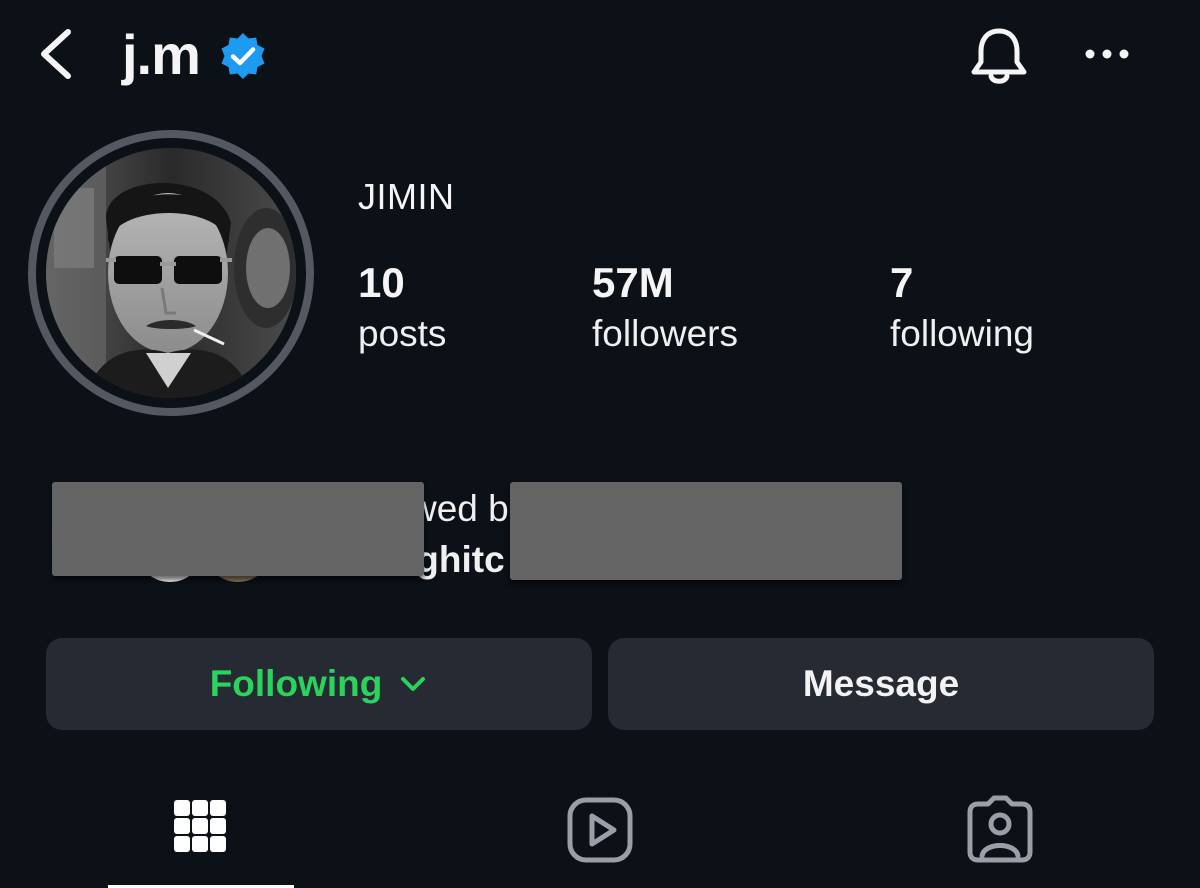 The image size is (1200, 888). I want to click on following-count: 7, so click(902, 282).